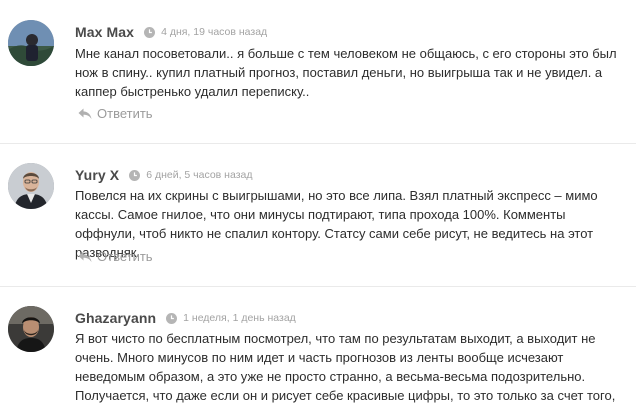  I want to click on comment-meta: Ghazaryann 1 неделя, 1 день назад, so click(185, 318).